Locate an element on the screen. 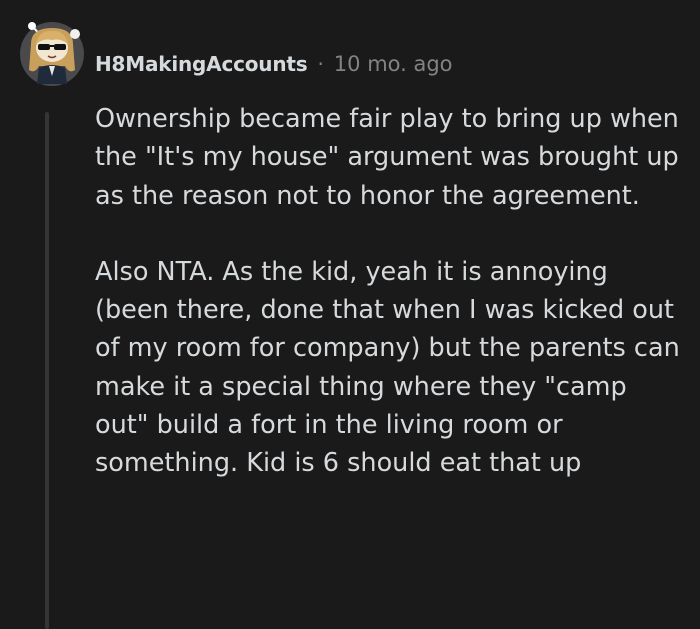  snoo-avatar-icon is located at coordinates (54, 53).